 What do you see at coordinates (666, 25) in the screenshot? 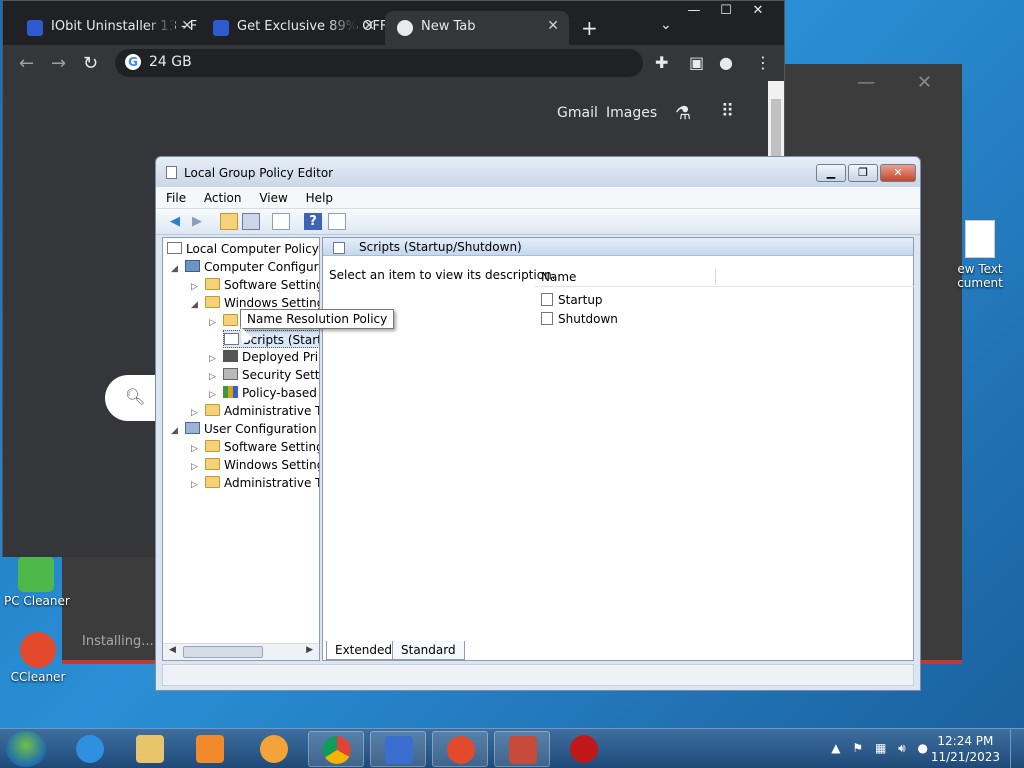
I see `tab-search-chevron-icon: ⌄` at bounding box center [666, 25].